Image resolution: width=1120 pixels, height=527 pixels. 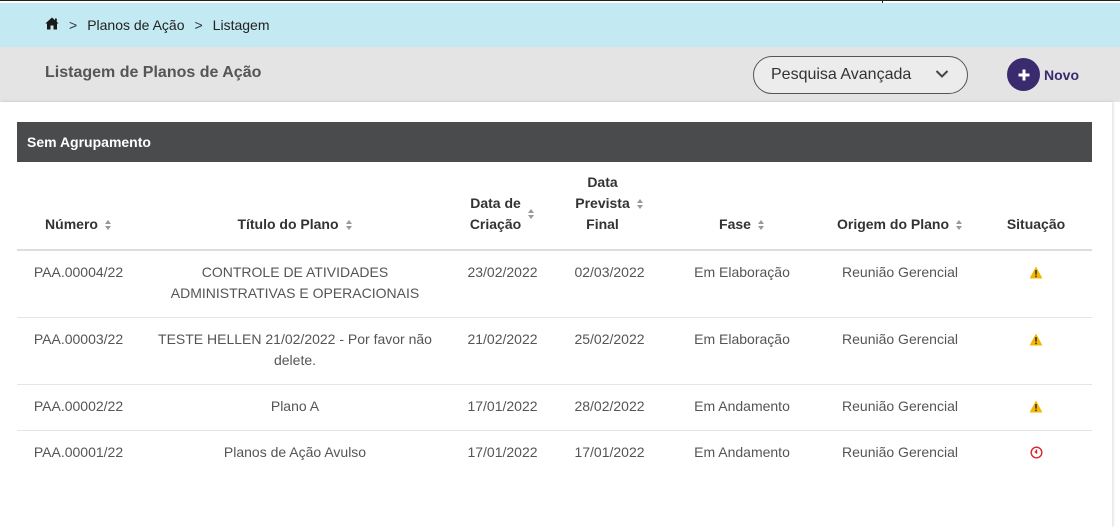 I want to click on cell-titulo: Plano A, so click(x=295, y=407).